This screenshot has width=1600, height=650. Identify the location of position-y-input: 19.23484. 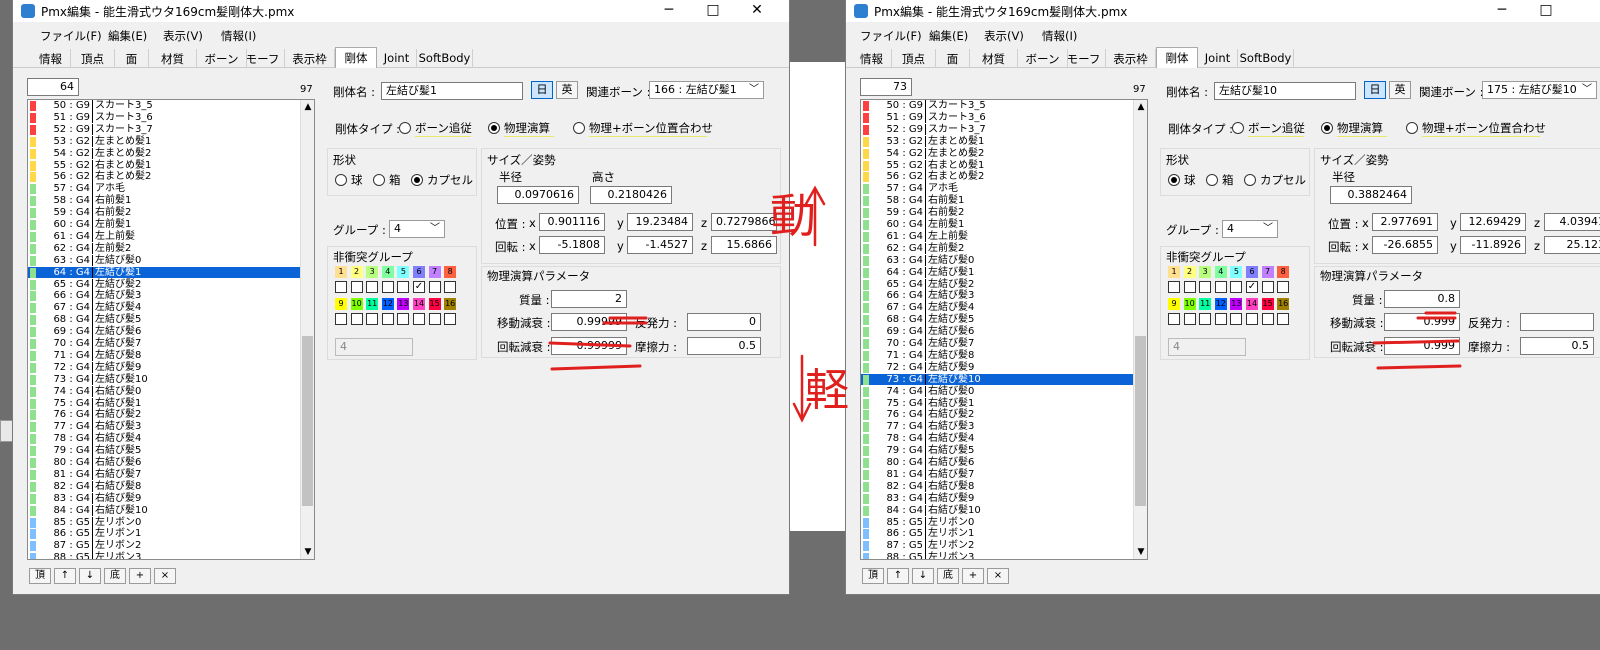
(660, 222).